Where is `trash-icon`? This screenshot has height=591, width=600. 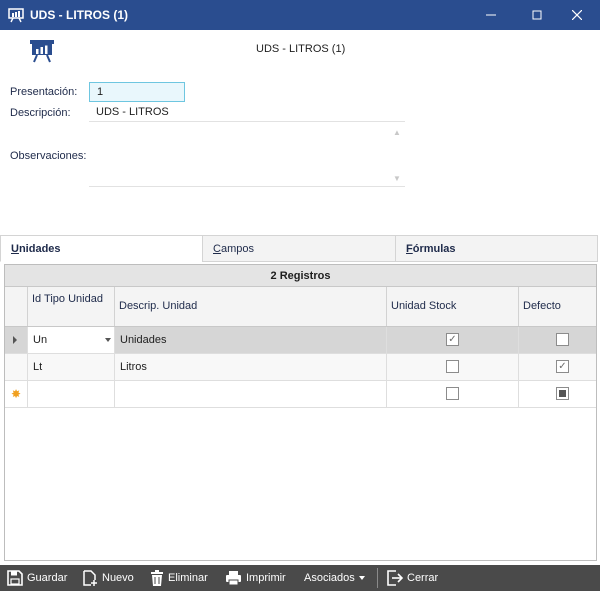 trash-icon is located at coordinates (157, 578).